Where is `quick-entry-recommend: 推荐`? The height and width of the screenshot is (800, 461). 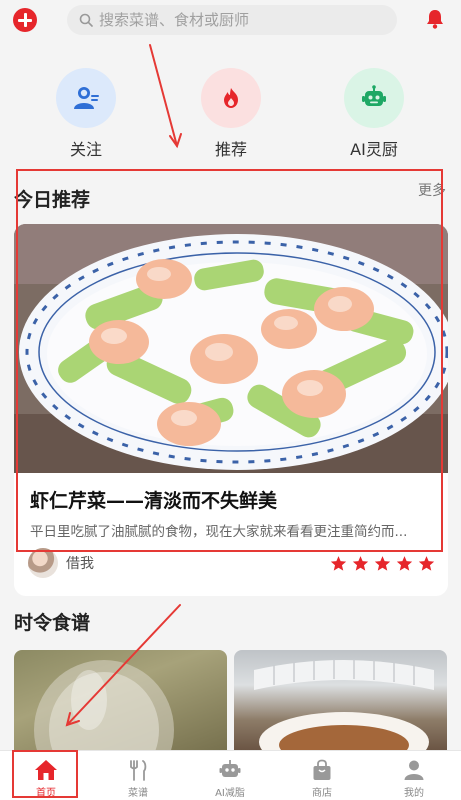
quick-entry-recommend: 推荐 is located at coordinates (231, 114).